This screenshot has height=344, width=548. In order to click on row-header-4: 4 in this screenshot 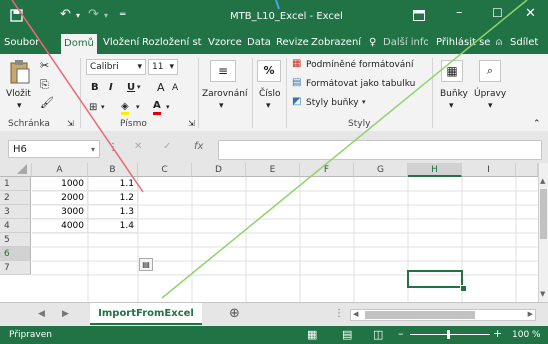, I will do `click(15, 226)`.